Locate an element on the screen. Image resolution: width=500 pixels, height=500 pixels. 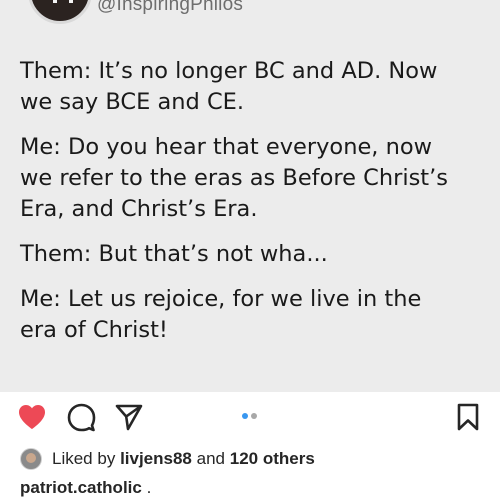
liker-avatar is located at coordinates (31, 459).